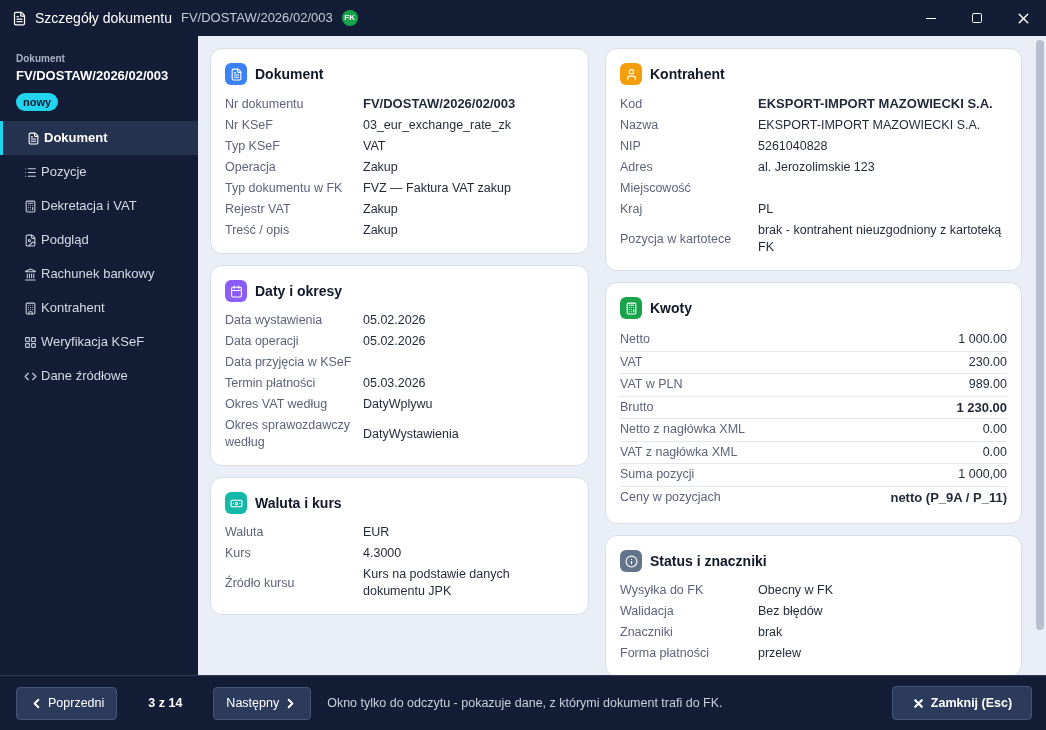 The image size is (1046, 730). Describe the element at coordinates (30, 342) in the screenshot. I see `grid-icon` at that location.